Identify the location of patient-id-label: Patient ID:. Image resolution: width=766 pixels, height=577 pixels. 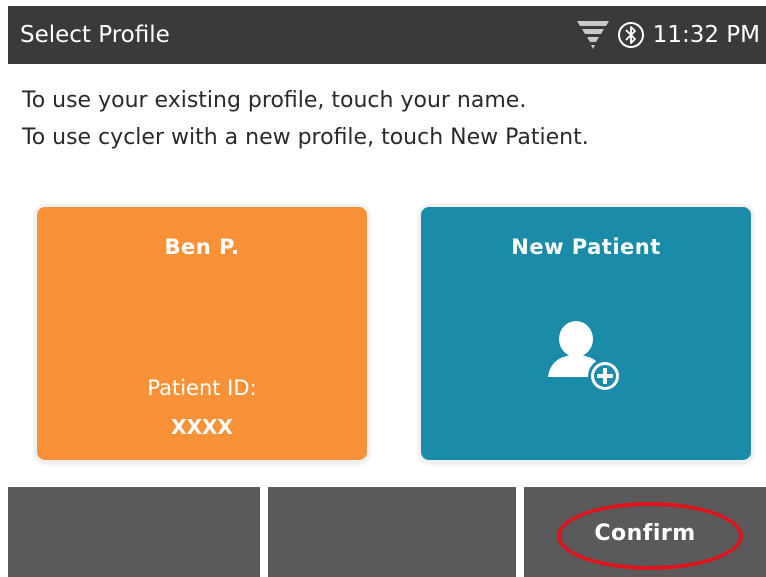
(202, 388).